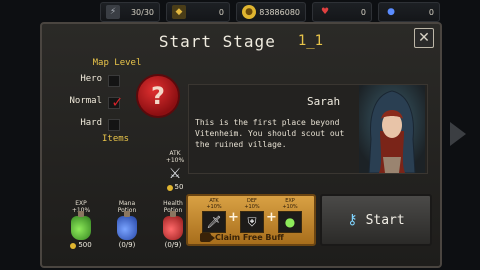 Image resolution: width=480 pixels, height=270 pixels. I want to click on key-icon: ⚷, so click(352, 220).